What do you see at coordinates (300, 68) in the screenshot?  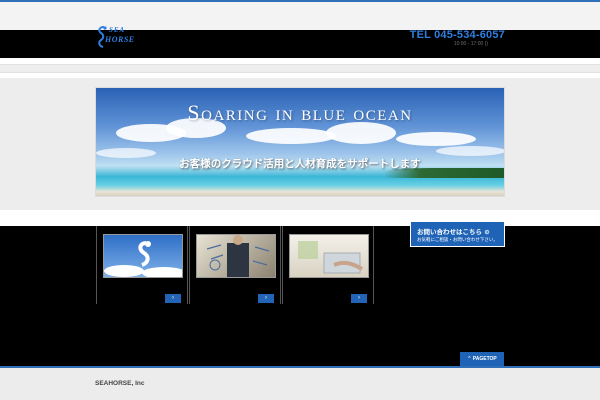 I see `nav-bar` at bounding box center [300, 68].